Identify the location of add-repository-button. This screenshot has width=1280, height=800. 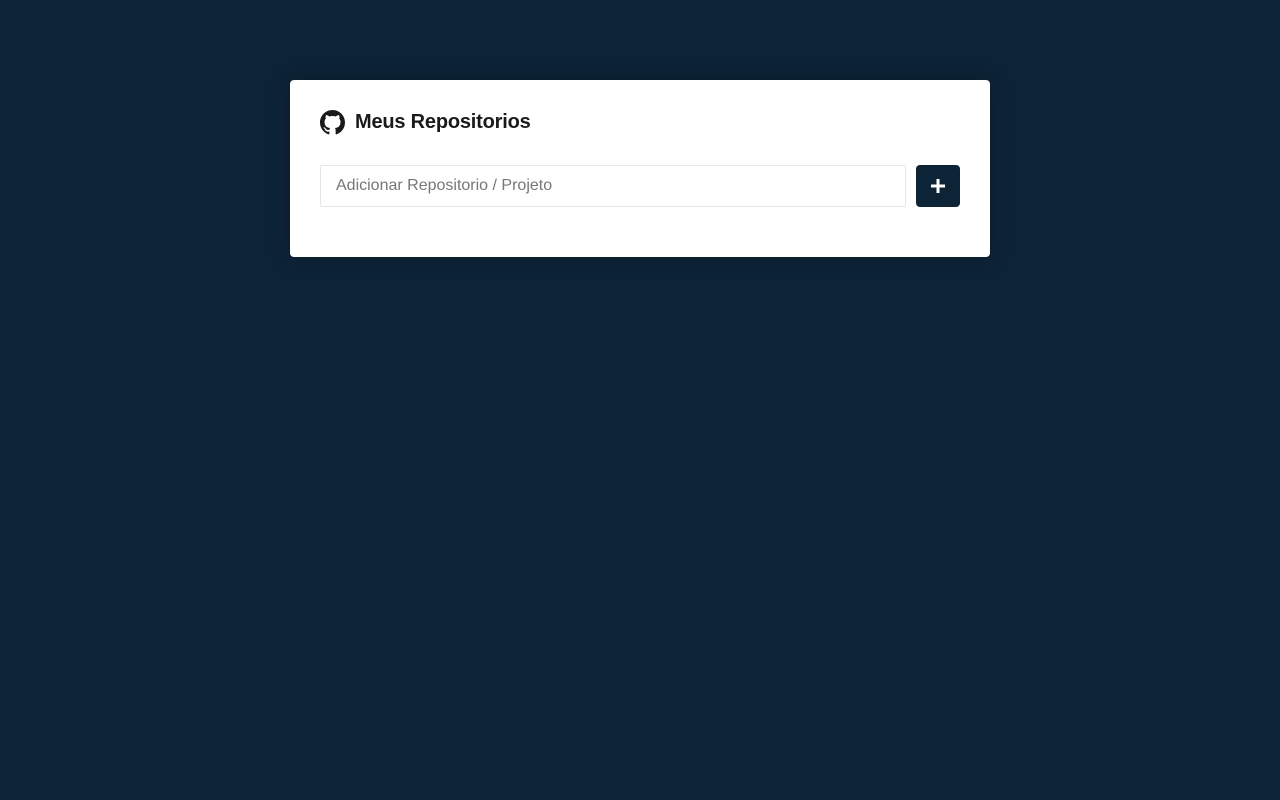
(938, 186).